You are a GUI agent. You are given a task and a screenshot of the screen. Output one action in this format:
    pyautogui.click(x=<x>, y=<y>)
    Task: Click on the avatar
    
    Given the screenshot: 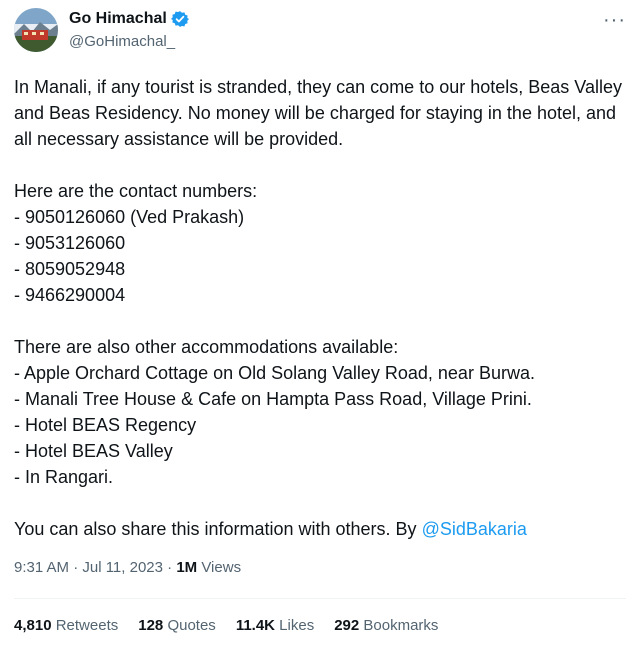 What is the action you would take?
    pyautogui.click(x=36, y=30)
    